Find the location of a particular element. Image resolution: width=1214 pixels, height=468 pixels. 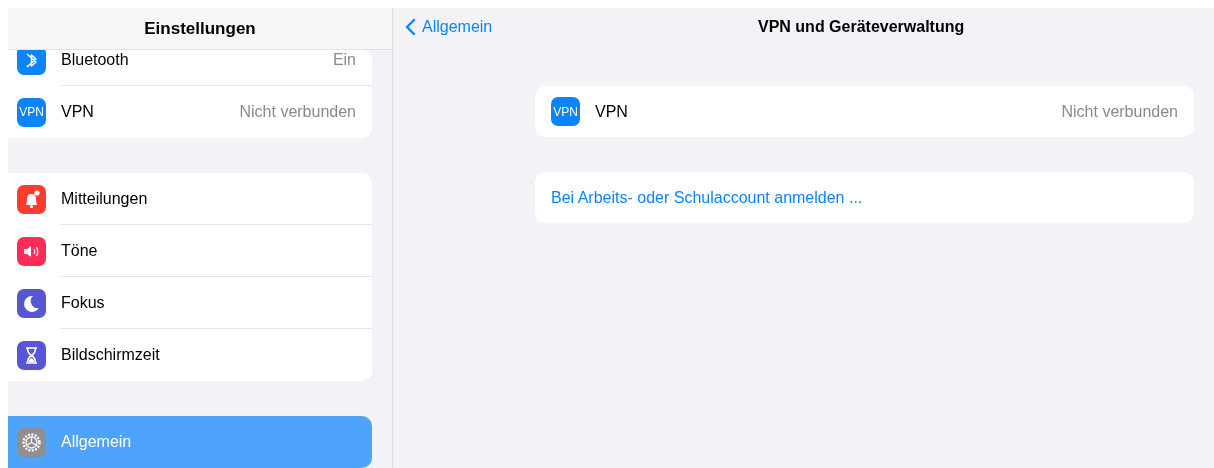

row-label: VPN is located at coordinates (611, 111).